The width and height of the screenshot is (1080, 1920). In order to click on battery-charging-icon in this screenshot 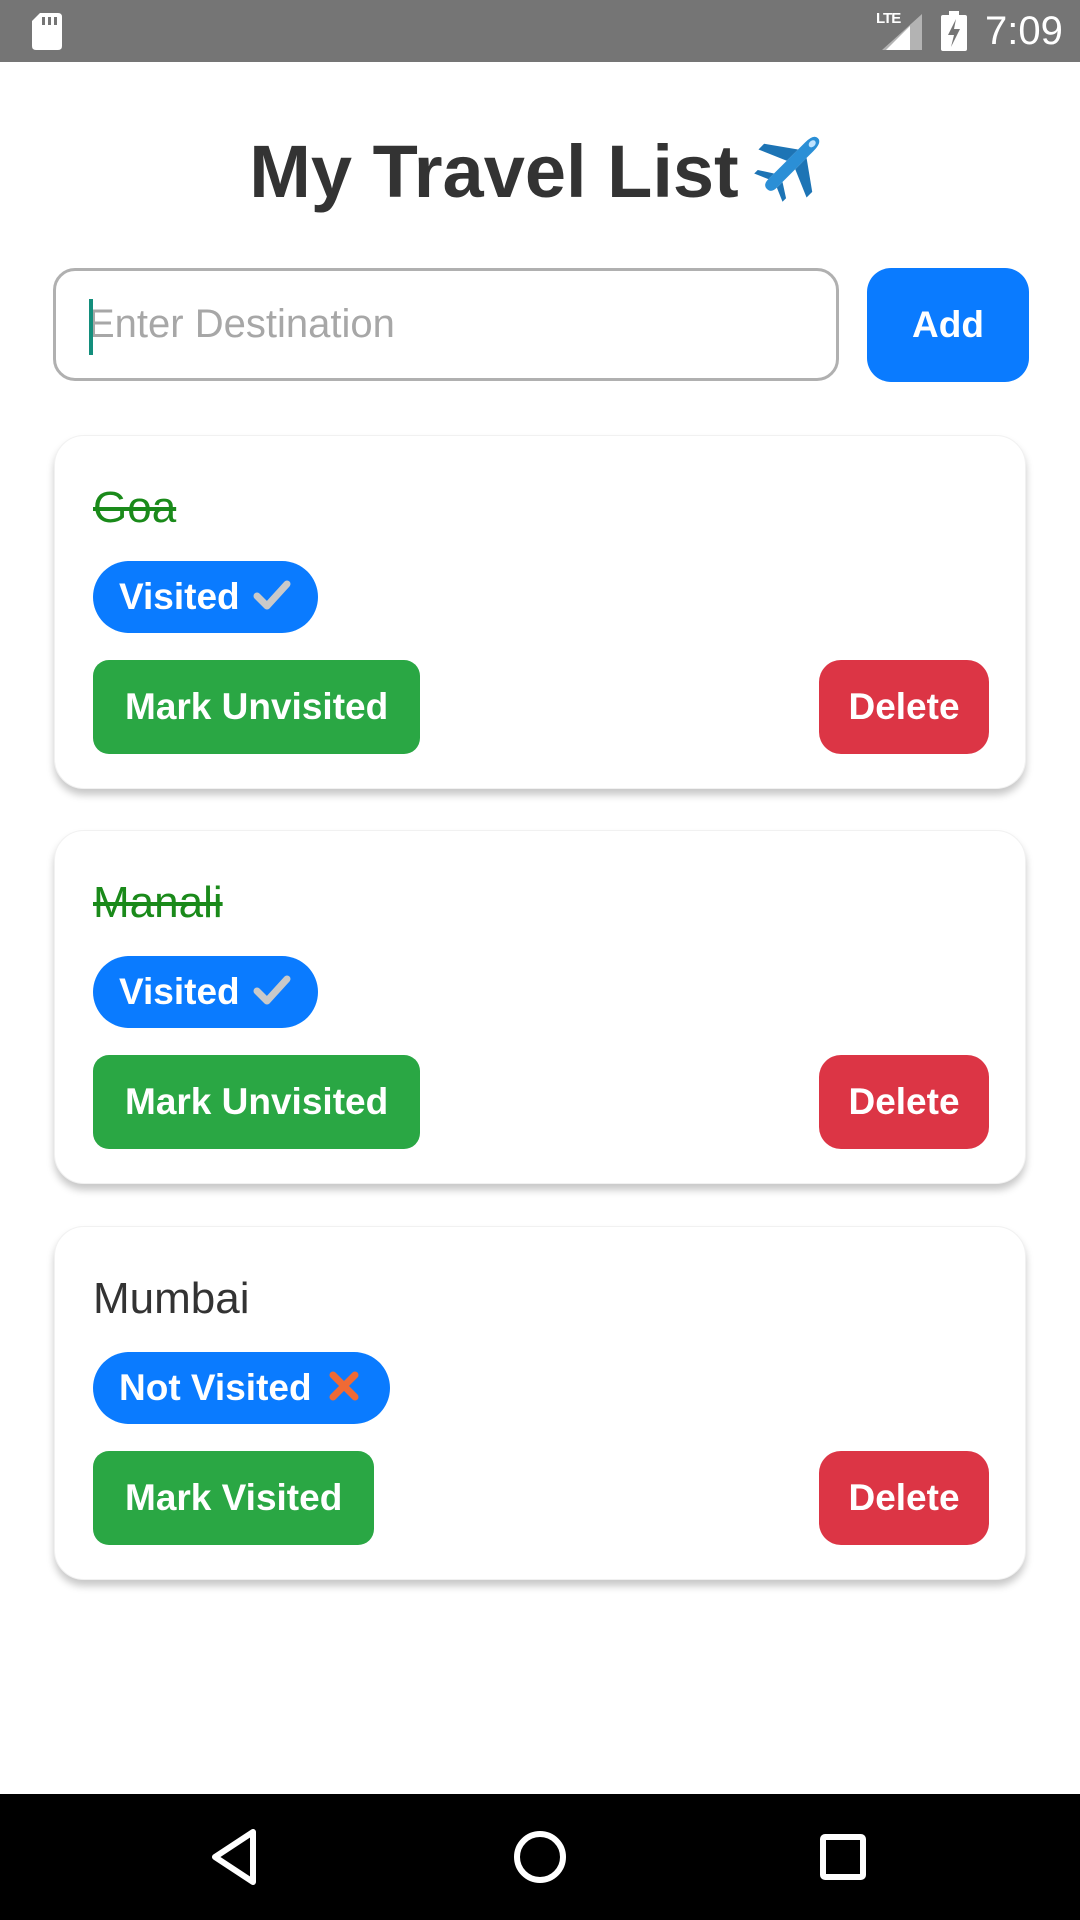, I will do `click(954, 31)`.